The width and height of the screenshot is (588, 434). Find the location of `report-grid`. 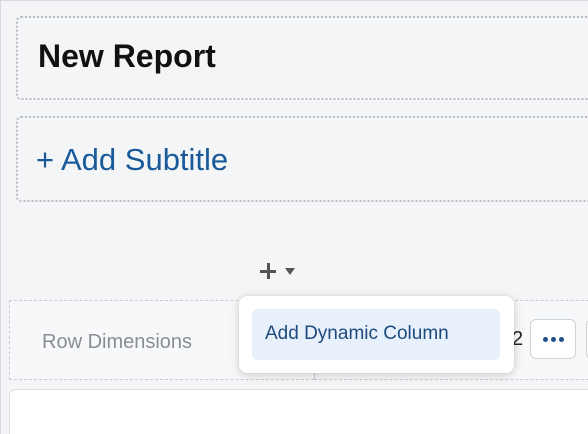

report-grid is located at coordinates (298, 411).